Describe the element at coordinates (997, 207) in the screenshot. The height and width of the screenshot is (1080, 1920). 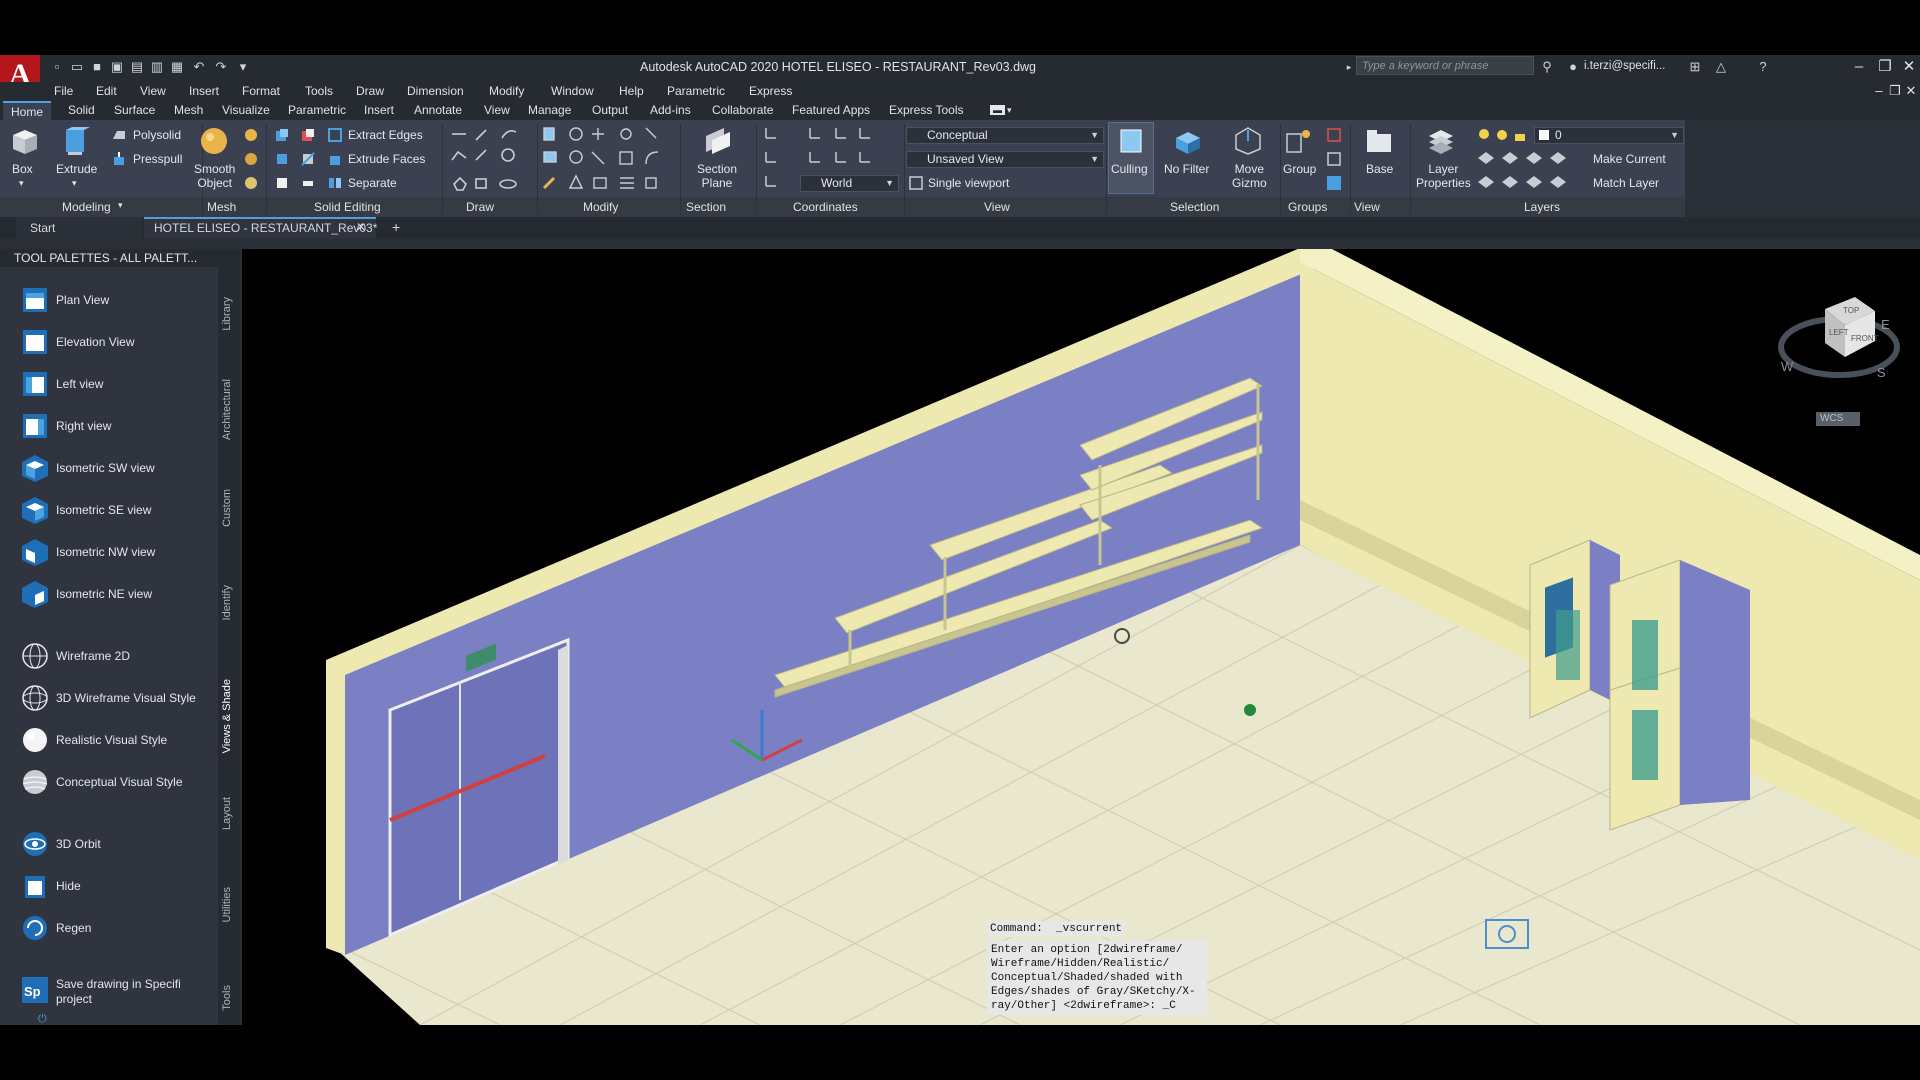
I see `view-panel-title: View` at that location.